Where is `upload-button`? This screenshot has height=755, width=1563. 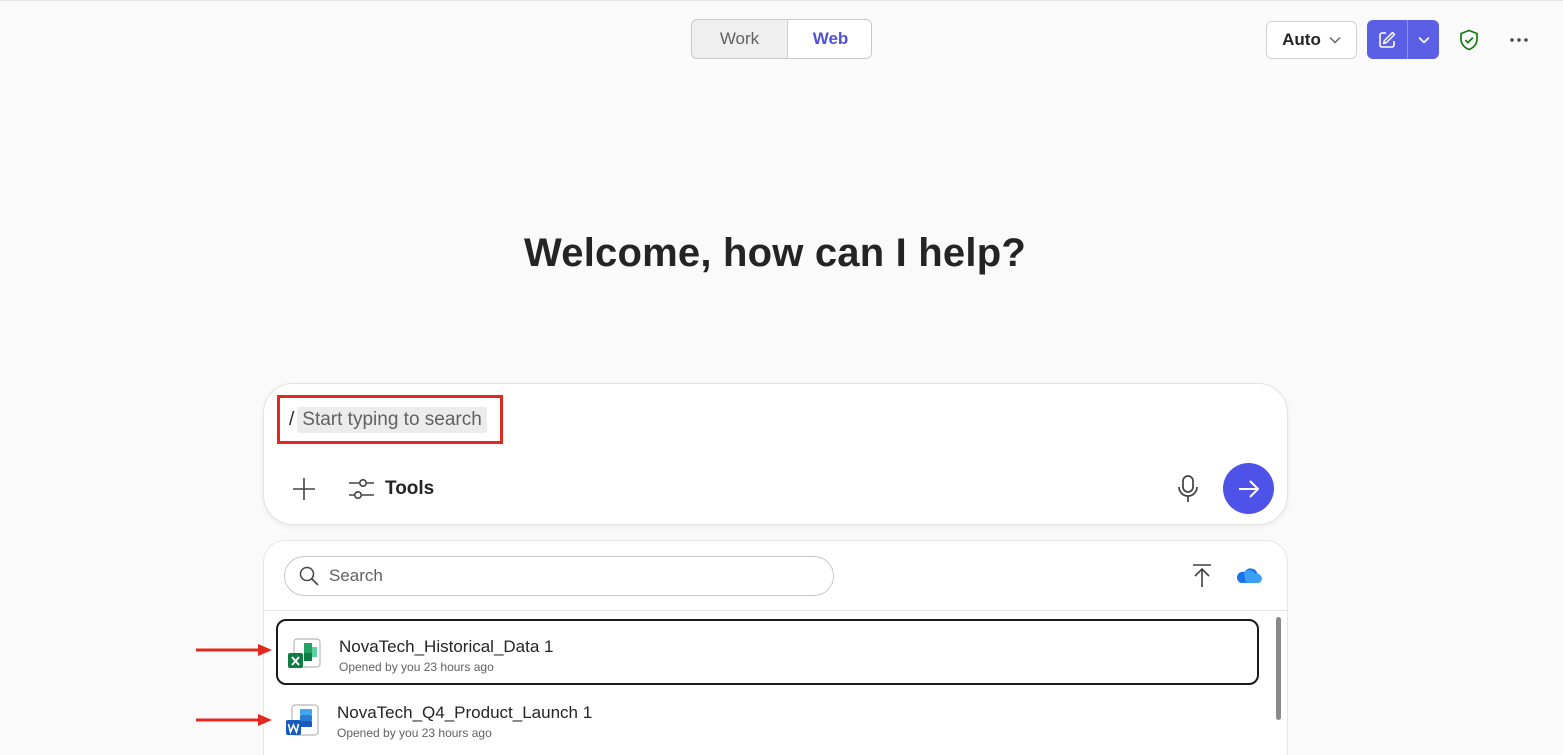
upload-button is located at coordinates (1202, 576).